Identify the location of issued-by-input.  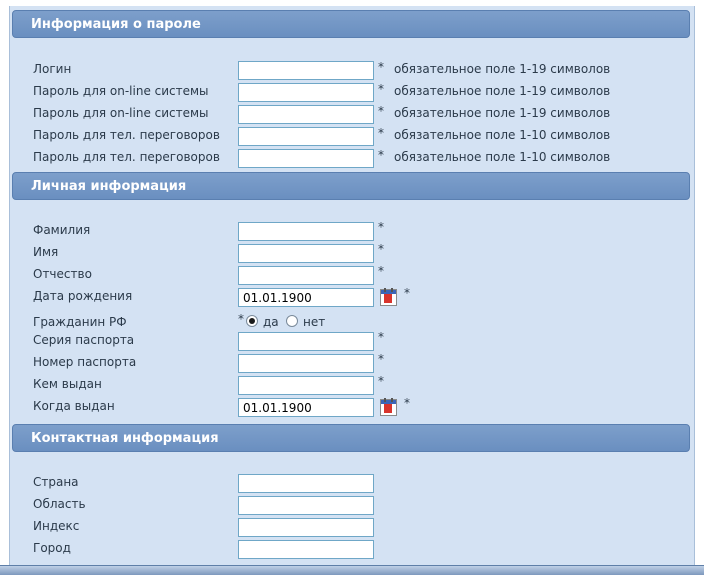
(306, 385).